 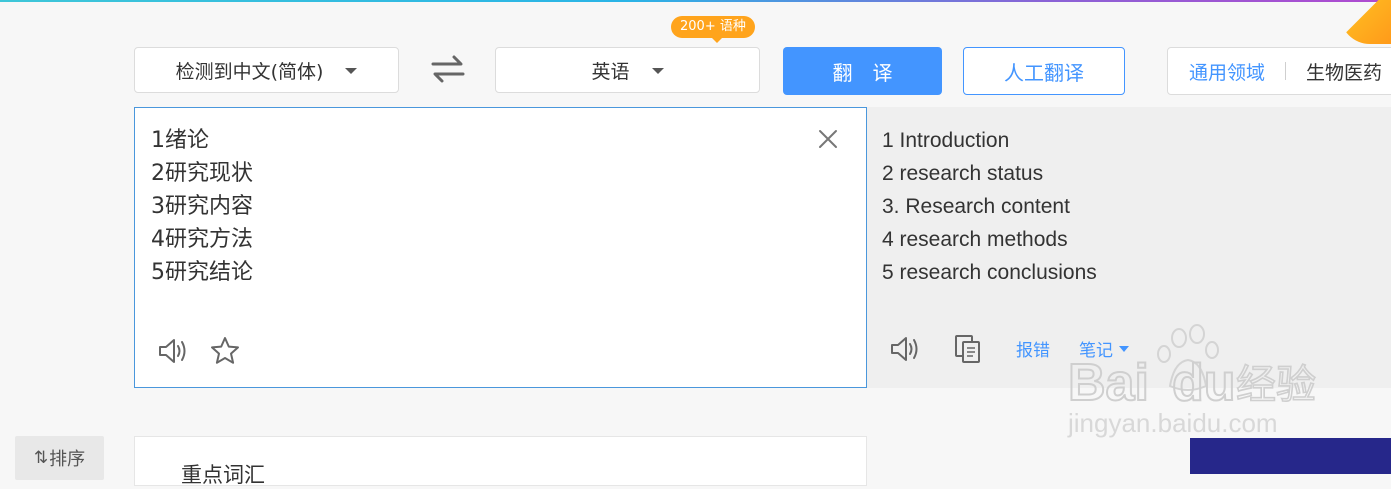 I want to click on source-text-input: 1绪论 2研究现状 3研究内容 4研究方法 5研究结论, so click(x=202, y=206).